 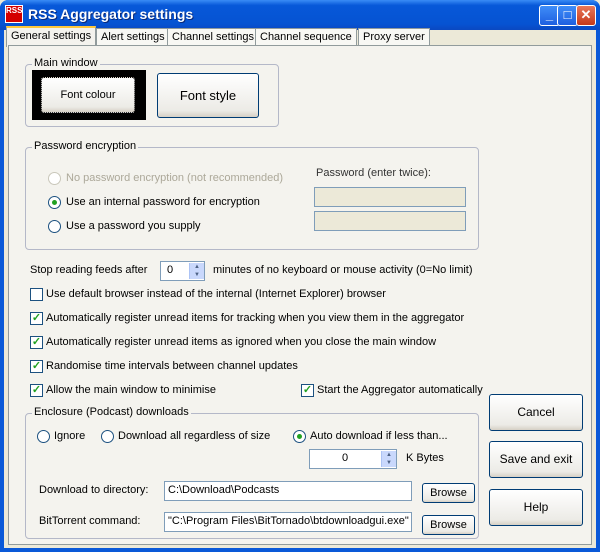 I want to click on minimize-icon: _, so click(x=549, y=14).